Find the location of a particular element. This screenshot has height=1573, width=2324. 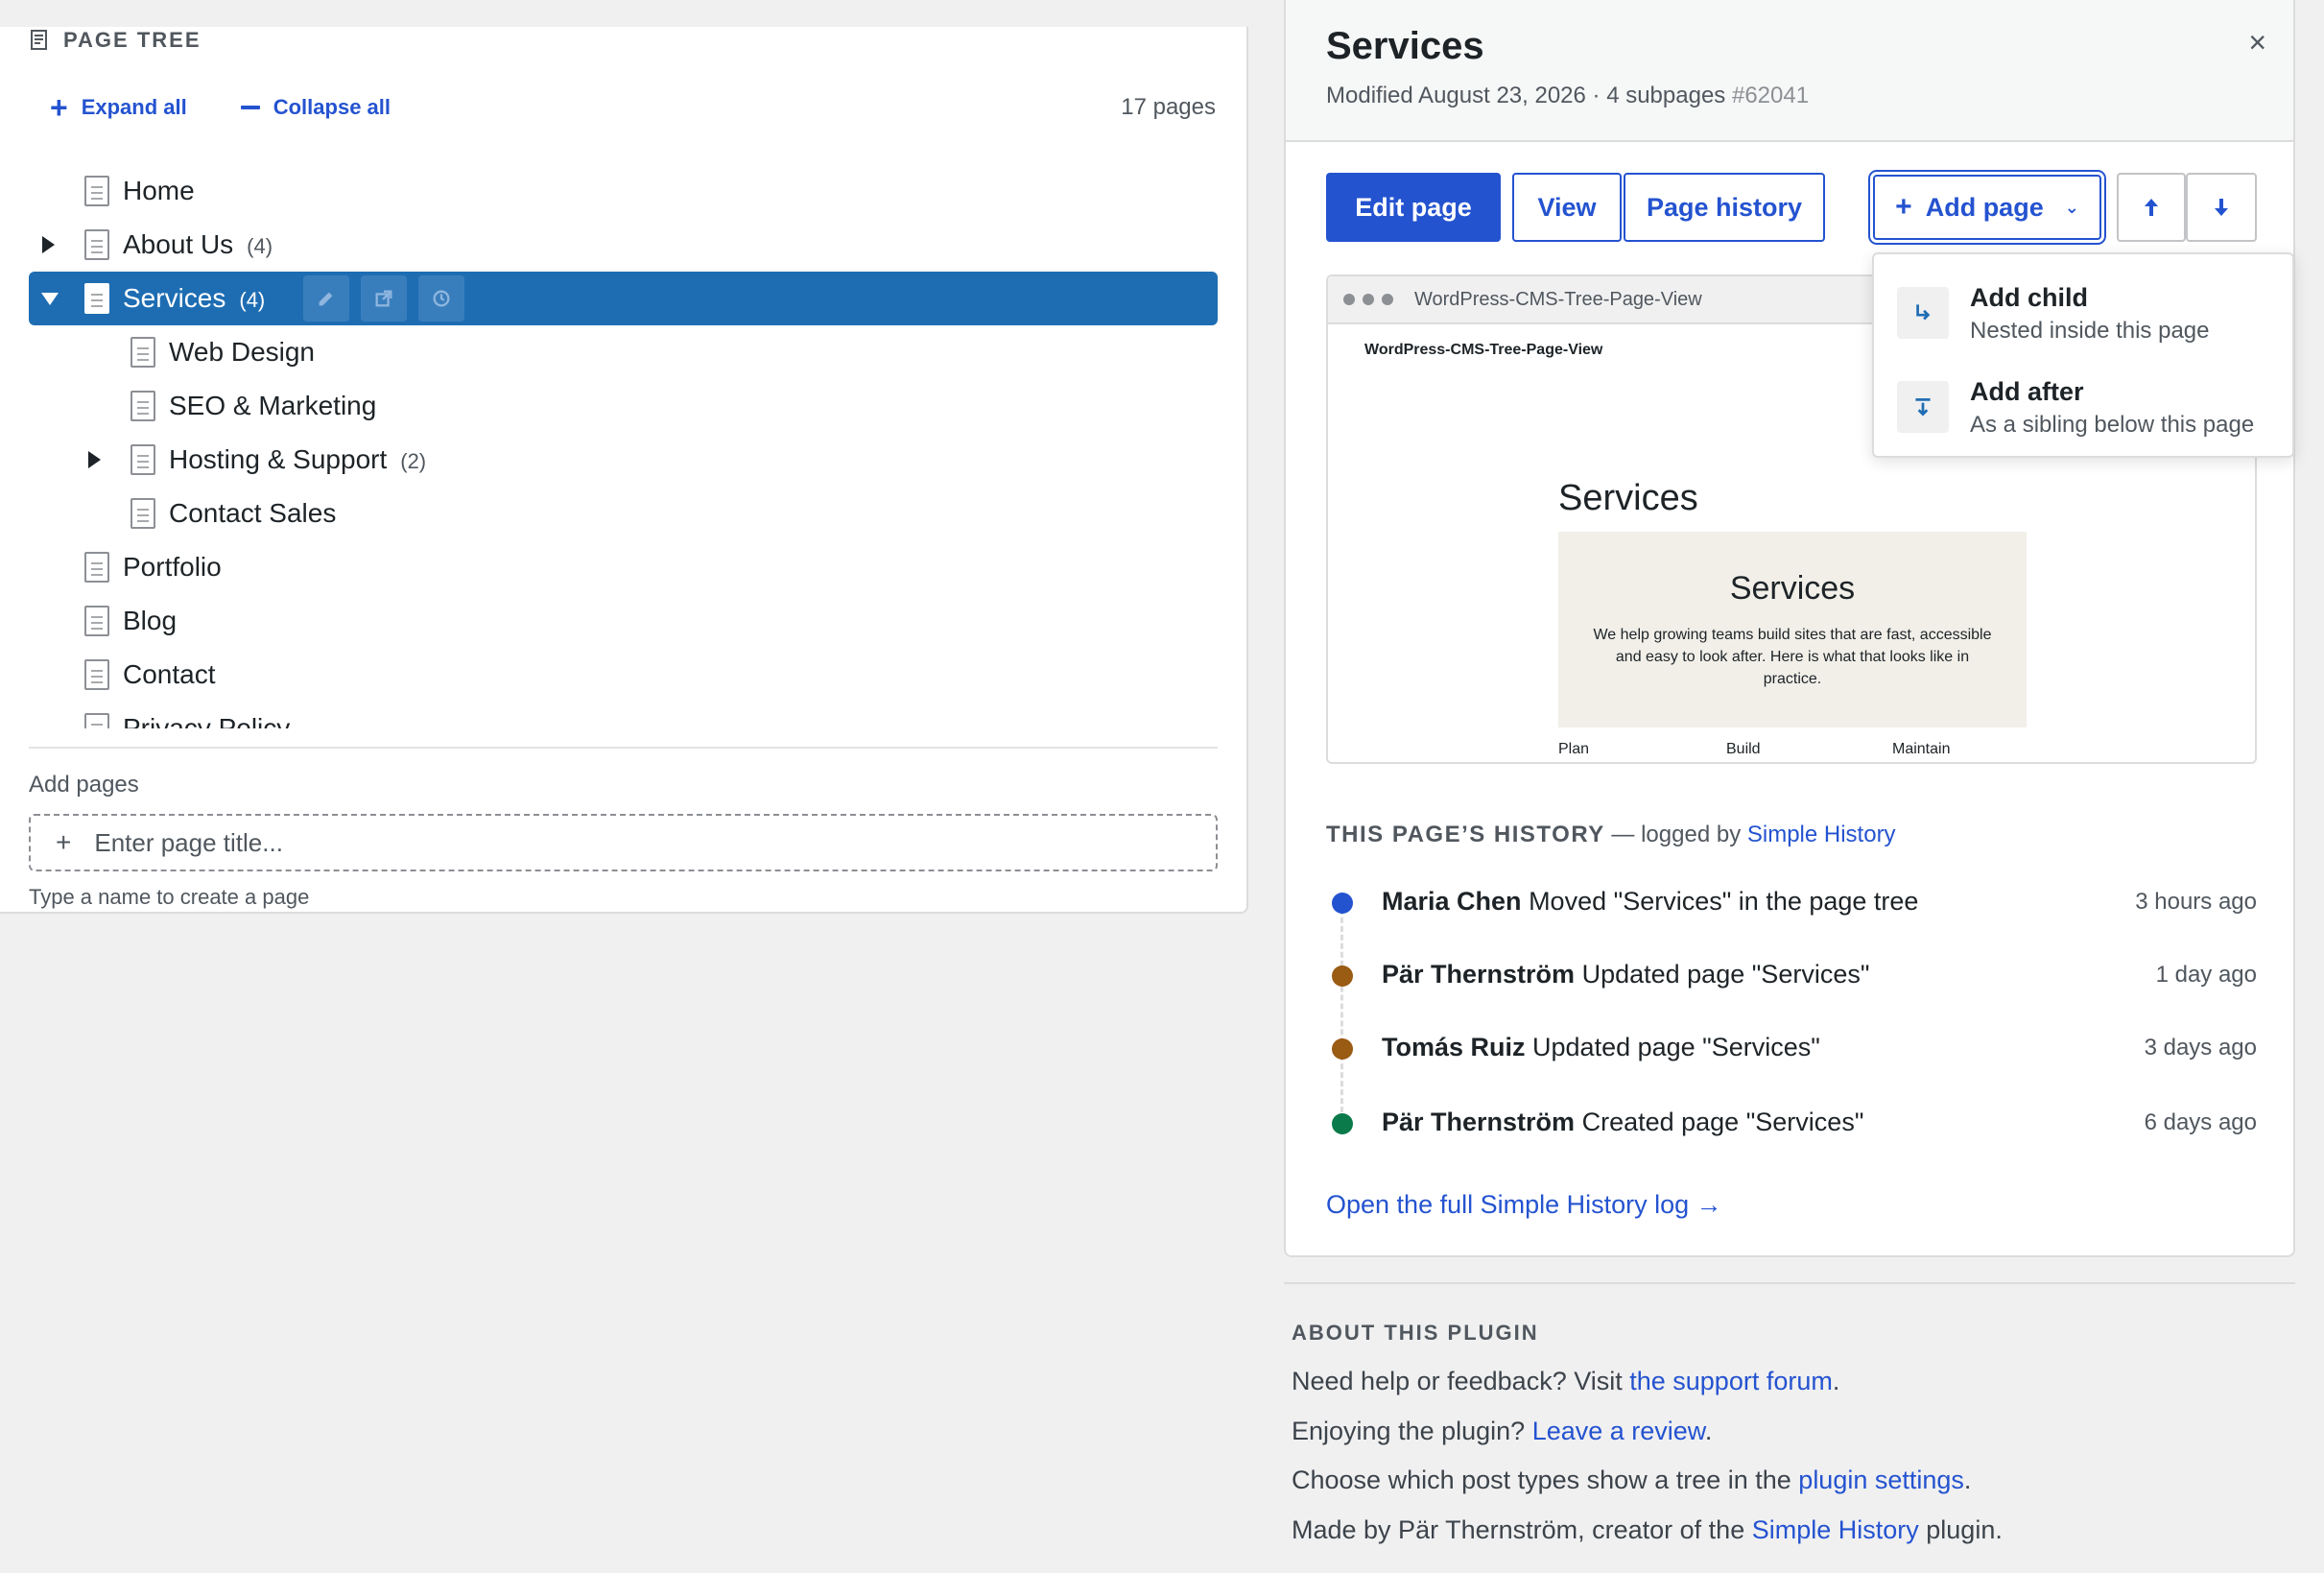

expand-all-button: + Expand all is located at coordinates (119, 107).